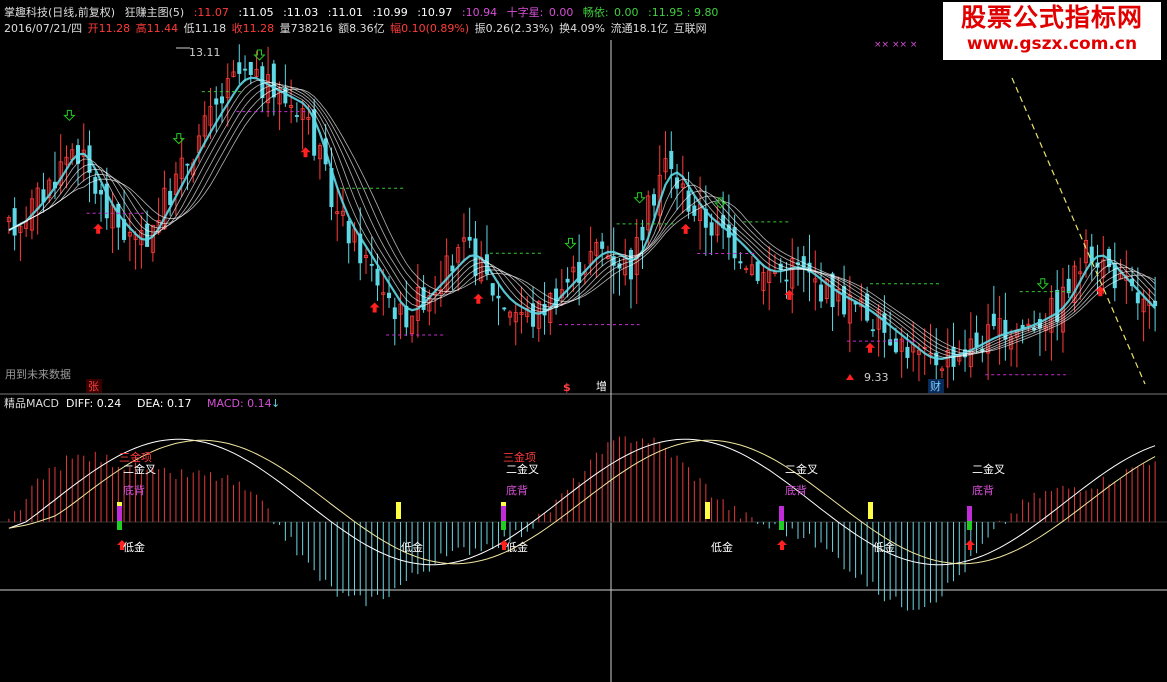 The height and width of the screenshot is (682, 1167). Describe the element at coordinates (525, 12) in the screenshot. I see `doji-label: 十字星:` at that location.